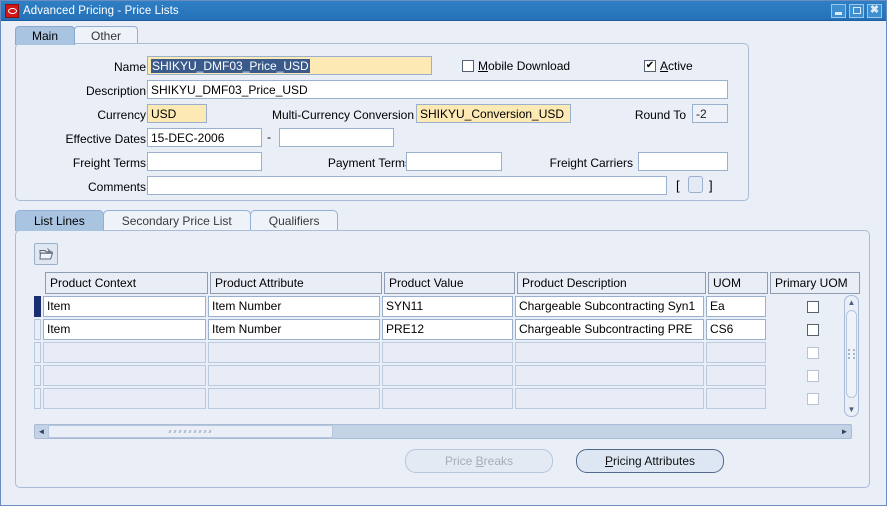 This screenshot has height=506, width=887. I want to click on multi-currency-label: Multi-Currency Conversion, so click(342, 115).